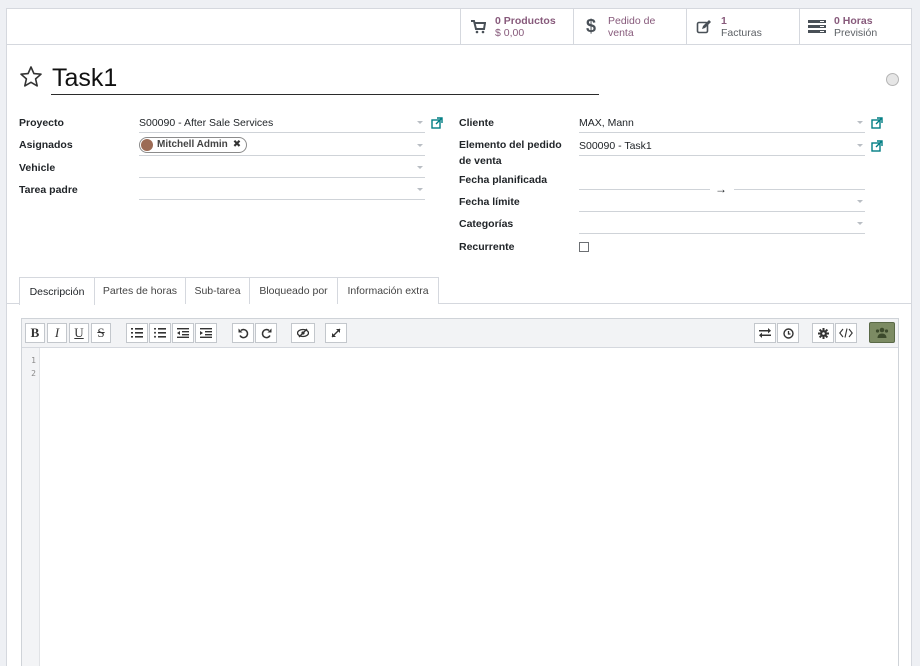  I want to click on remove-format-button, so click(303, 333).